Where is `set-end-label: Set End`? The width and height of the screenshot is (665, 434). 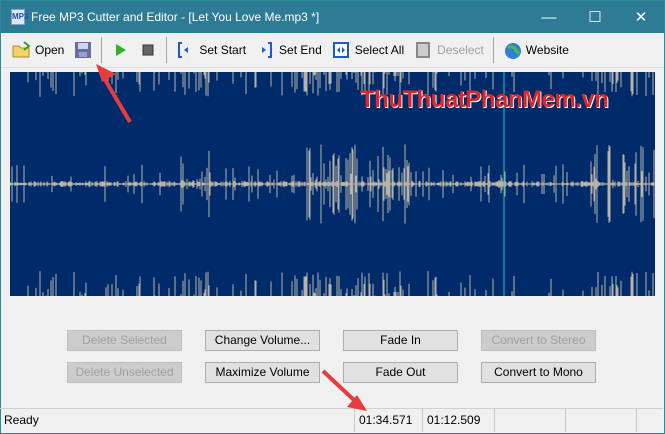 set-end-label: Set End is located at coordinates (300, 50).